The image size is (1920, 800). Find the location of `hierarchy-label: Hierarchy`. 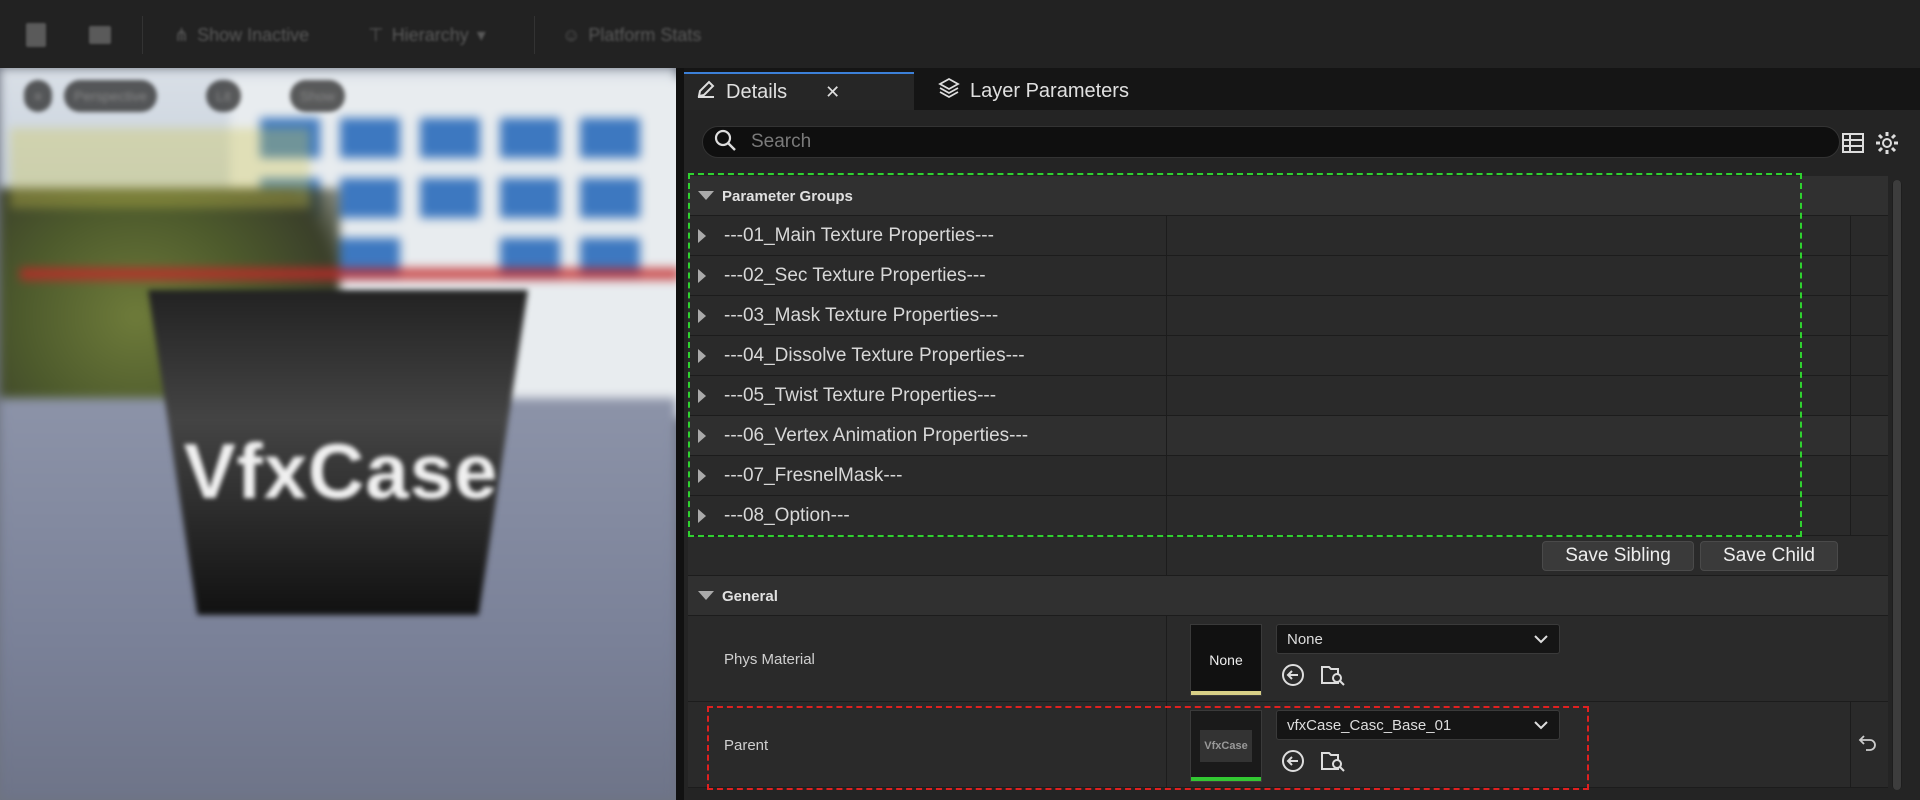

hierarchy-label: Hierarchy is located at coordinates (430, 34).